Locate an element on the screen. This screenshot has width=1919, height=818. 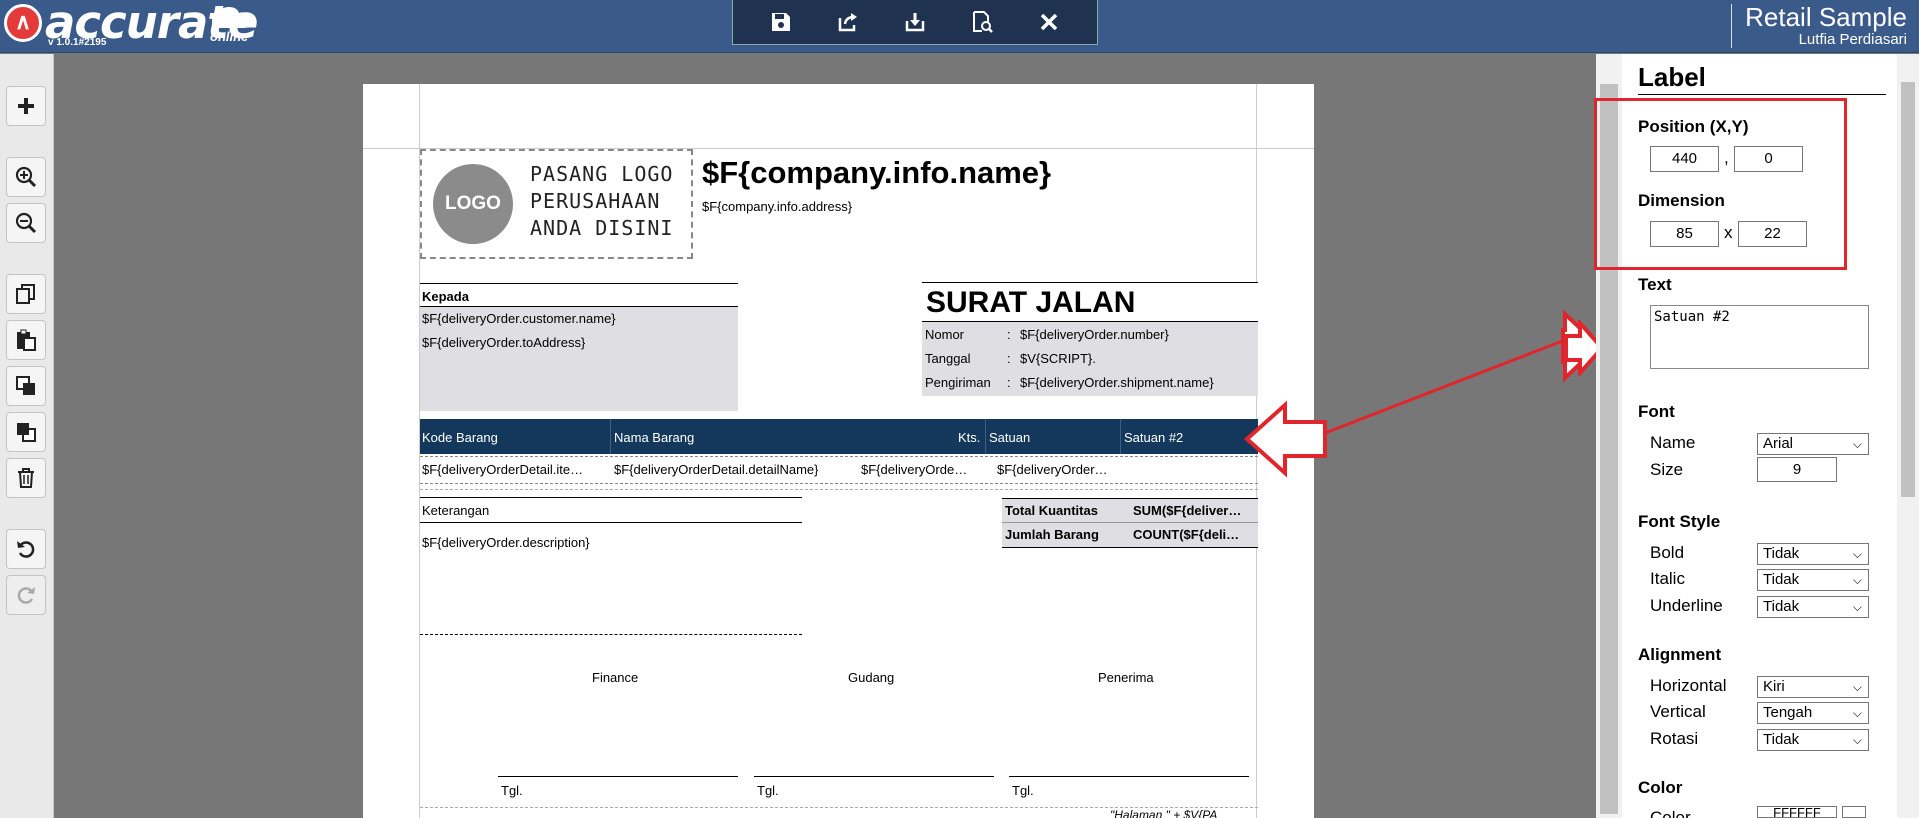
row-separator is located at coordinates (839, 489).